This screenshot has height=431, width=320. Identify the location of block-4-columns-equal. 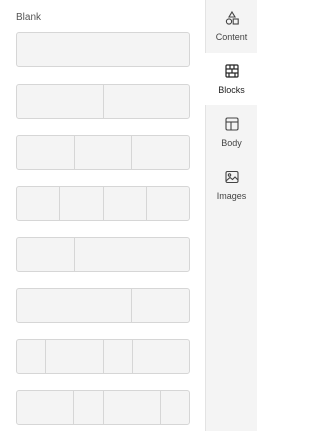
(103, 203).